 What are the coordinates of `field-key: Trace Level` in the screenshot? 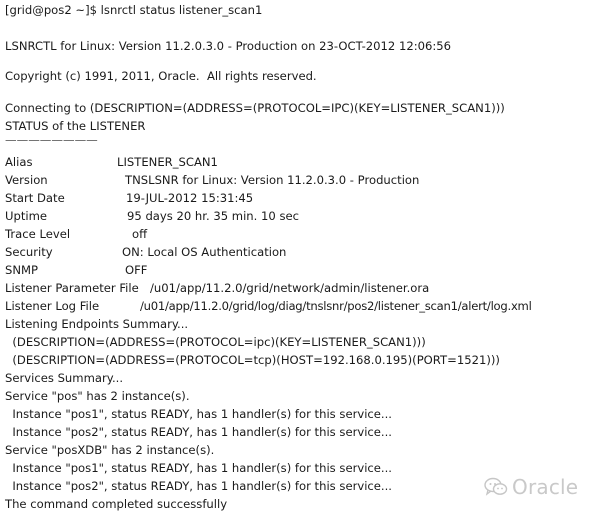 It's located at (38, 234).